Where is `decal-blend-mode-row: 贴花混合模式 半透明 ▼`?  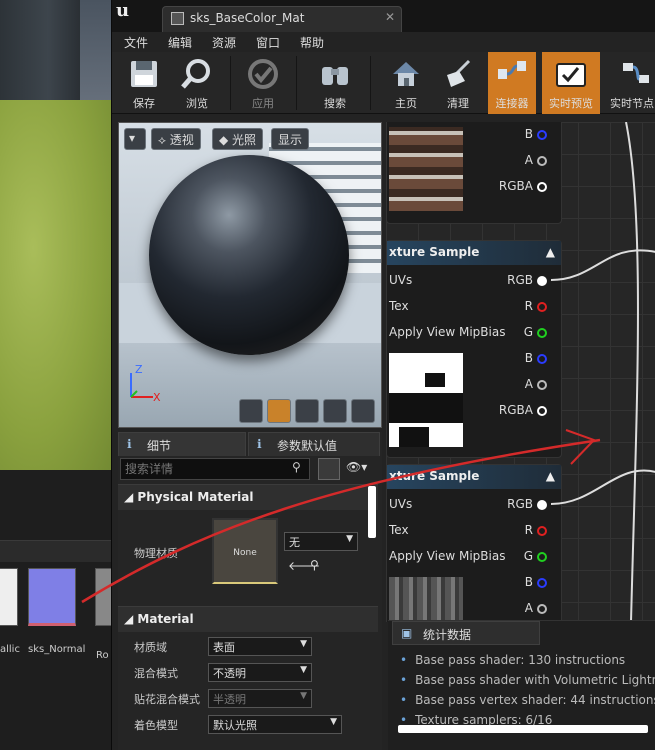
decal-blend-mode-row: 贴花混合模式 半透明 ▼ is located at coordinates (248, 699).